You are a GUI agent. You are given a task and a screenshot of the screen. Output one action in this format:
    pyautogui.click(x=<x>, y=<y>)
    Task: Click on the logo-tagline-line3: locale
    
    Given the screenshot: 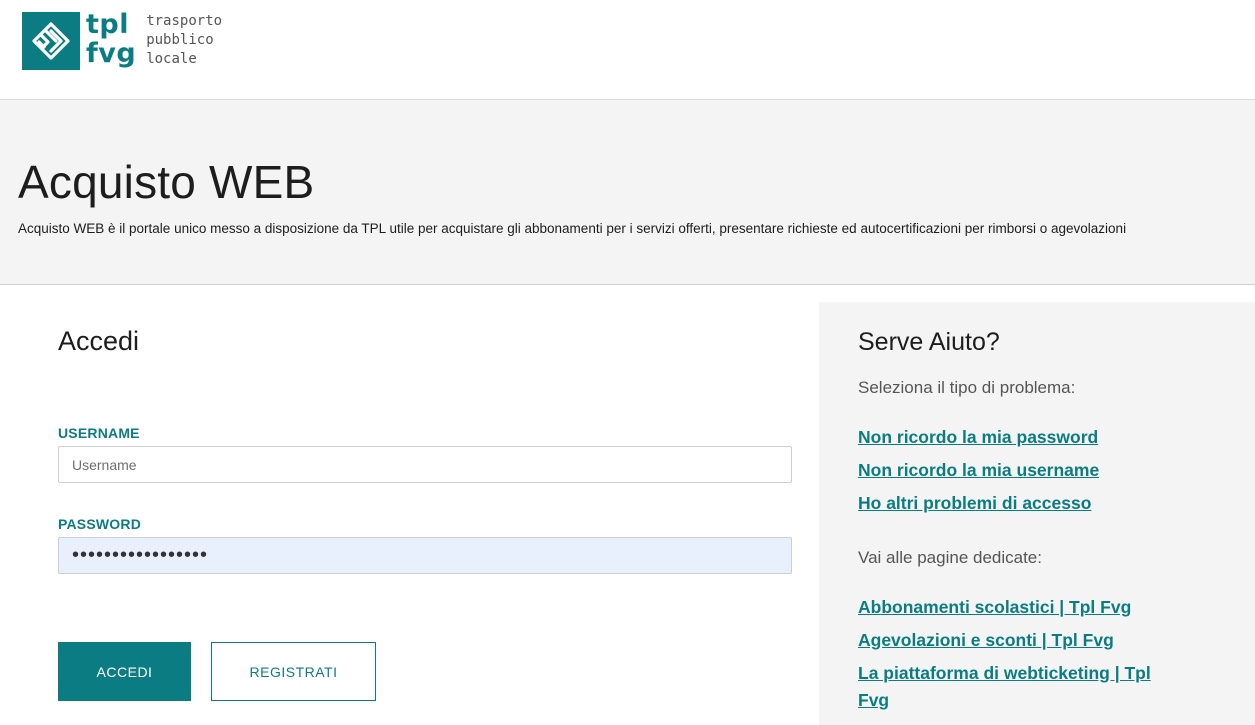 What is the action you would take?
    pyautogui.click(x=171, y=59)
    